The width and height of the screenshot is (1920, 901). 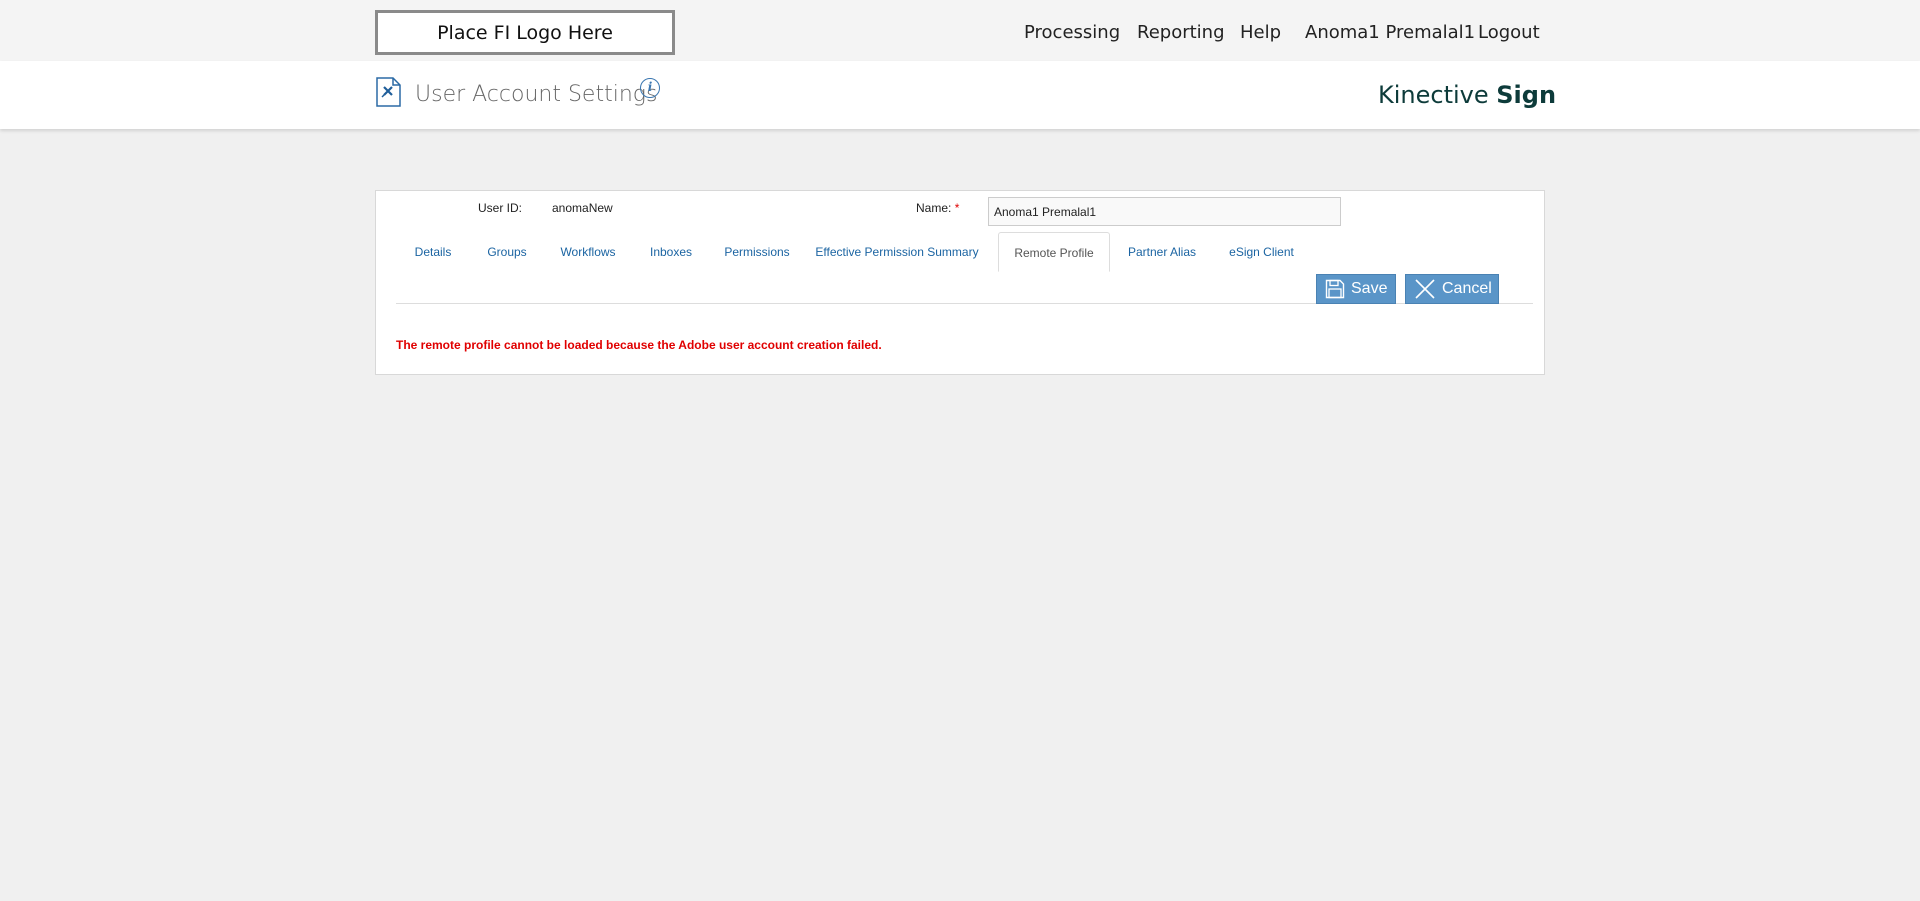 What do you see at coordinates (588, 252) in the screenshot?
I see `tab-workflows: Workflows` at bounding box center [588, 252].